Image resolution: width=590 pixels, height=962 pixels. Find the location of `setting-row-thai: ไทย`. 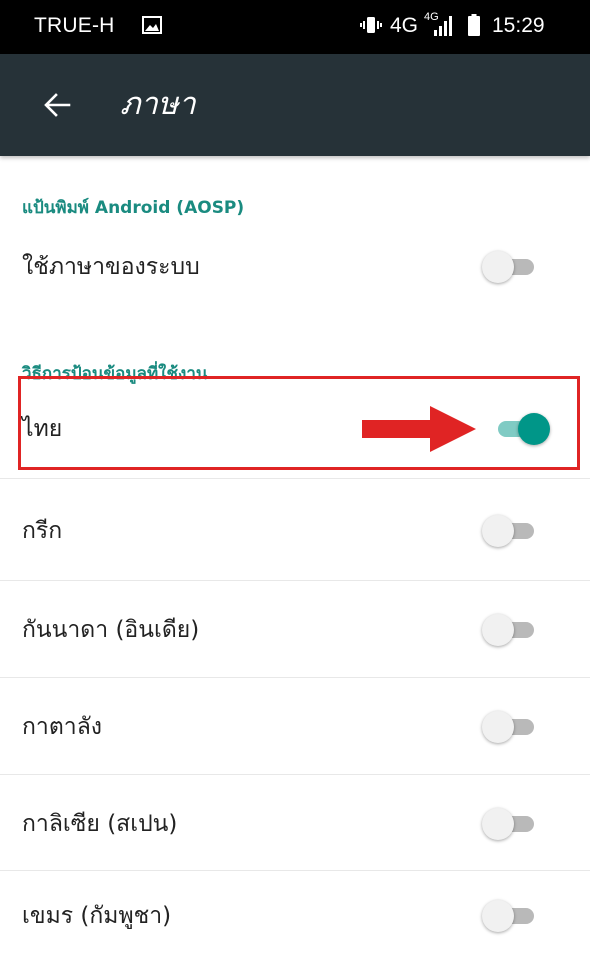

setting-row-thai: ไทย is located at coordinates (295, 434).